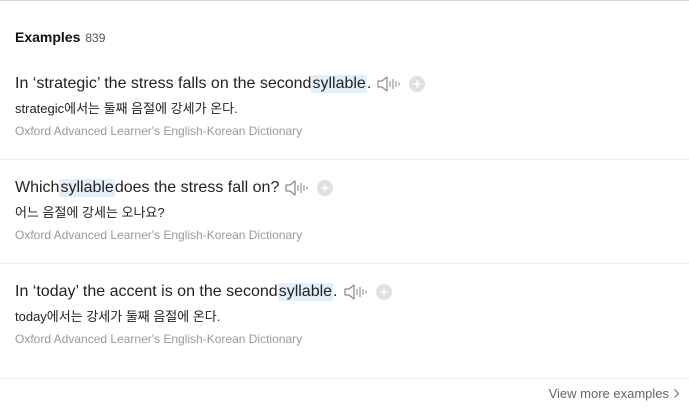 This screenshot has height=409, width=689. What do you see at coordinates (126, 108) in the screenshot?
I see `example-translation: strategic에서는 둘째 음절에 강세가 온다.` at bounding box center [126, 108].